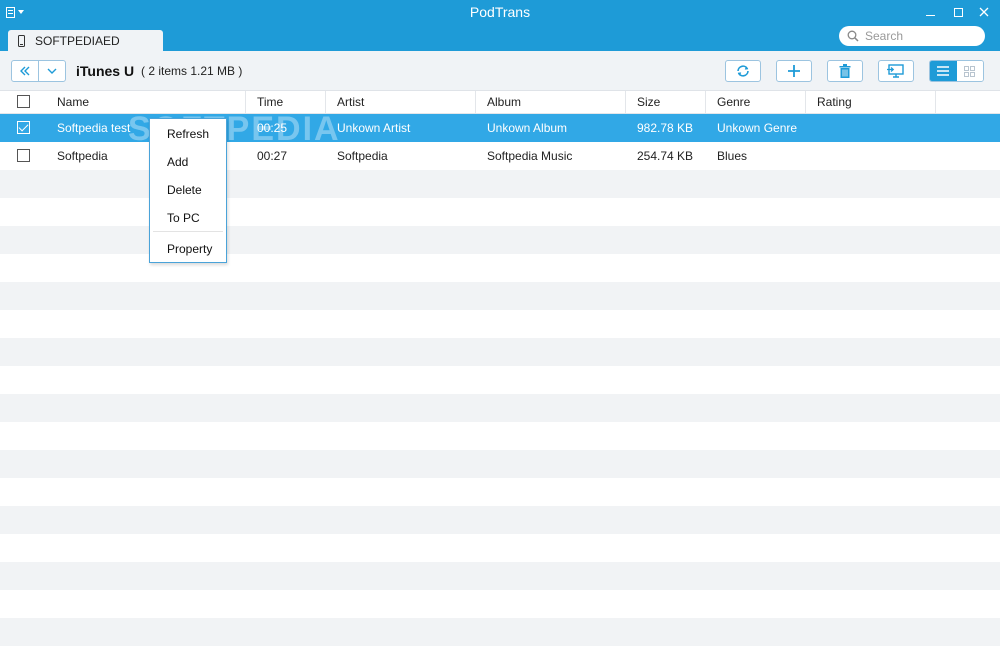 The width and height of the screenshot is (1000, 650). Describe the element at coordinates (920, 36) in the screenshot. I see `search-input` at that location.